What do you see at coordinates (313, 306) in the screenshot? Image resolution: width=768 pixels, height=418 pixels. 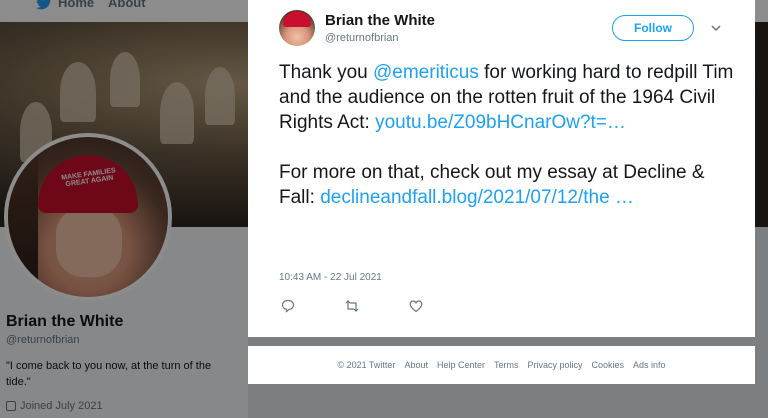 I see `reply-button` at bounding box center [313, 306].